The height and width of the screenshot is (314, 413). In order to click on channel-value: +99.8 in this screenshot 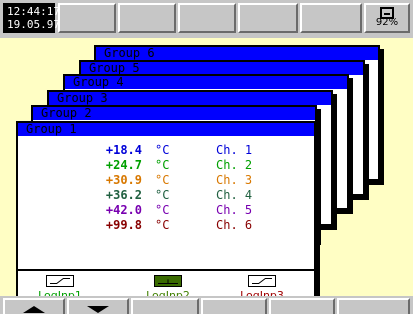, I will do `click(123, 225)`.